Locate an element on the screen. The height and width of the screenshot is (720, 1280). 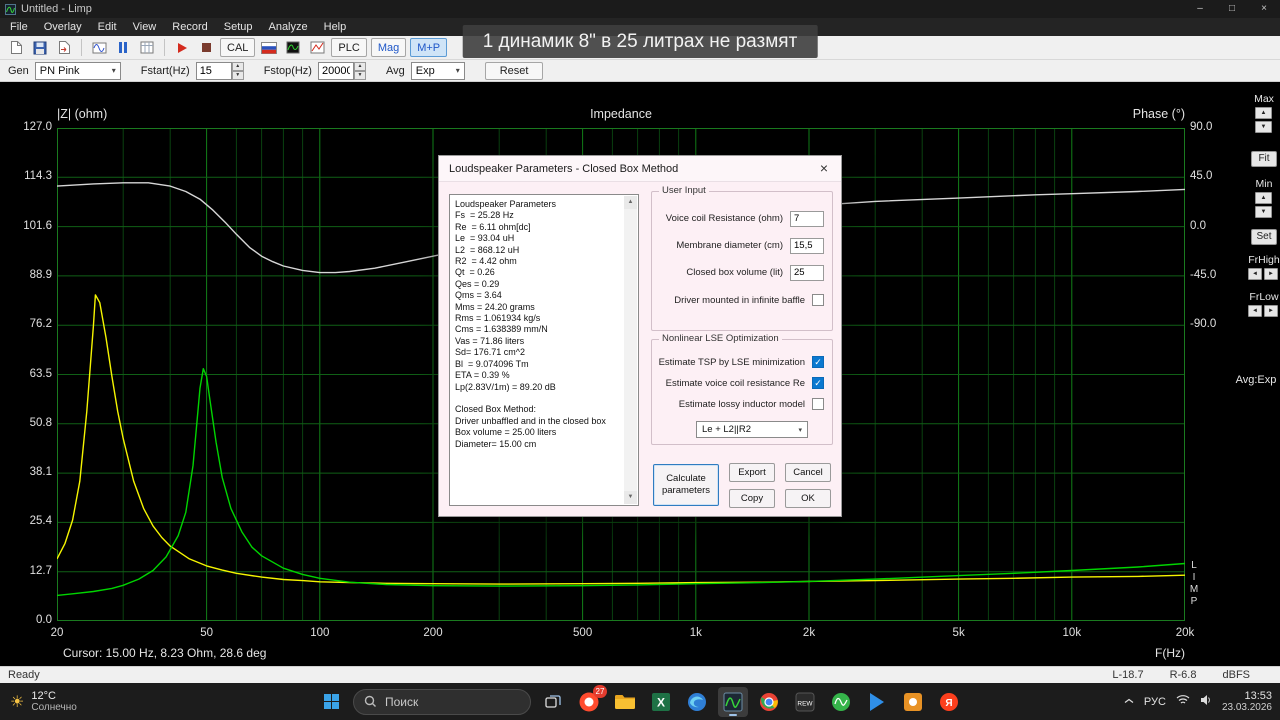
excel-icon: X is located at coordinates (661, 702).